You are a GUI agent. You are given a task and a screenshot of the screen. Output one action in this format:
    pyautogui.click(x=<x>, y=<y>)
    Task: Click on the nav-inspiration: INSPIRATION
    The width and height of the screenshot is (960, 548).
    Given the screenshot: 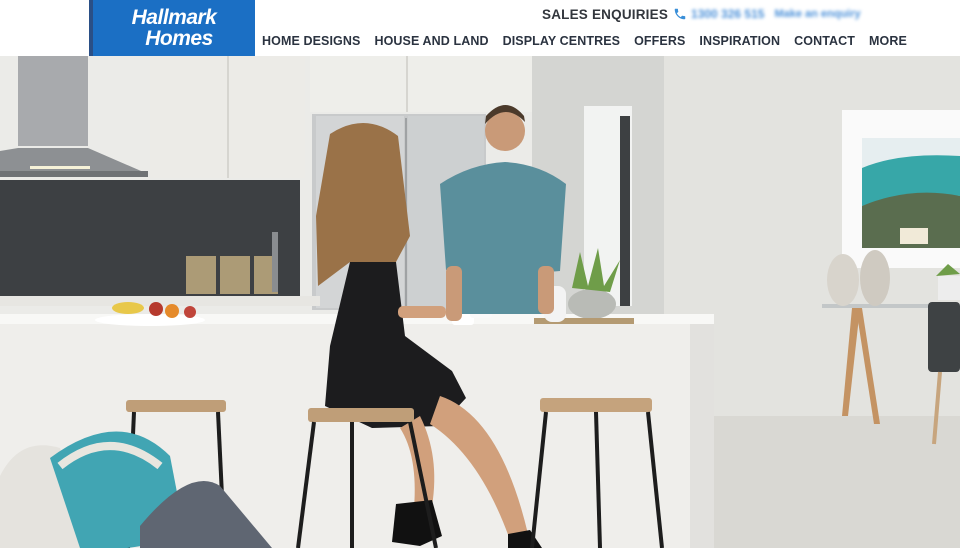 What is the action you would take?
    pyautogui.click(x=739, y=41)
    